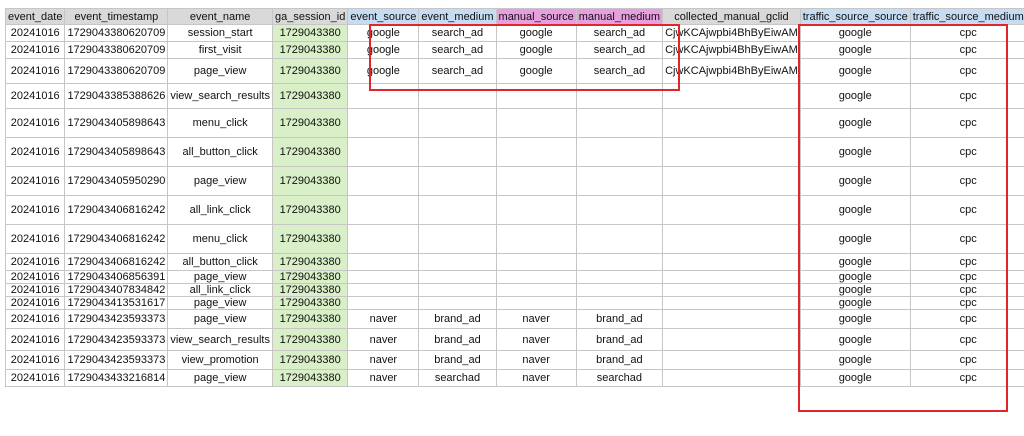 The width and height of the screenshot is (1024, 436). I want to click on column-header-event-source: event_source, so click(383, 16).